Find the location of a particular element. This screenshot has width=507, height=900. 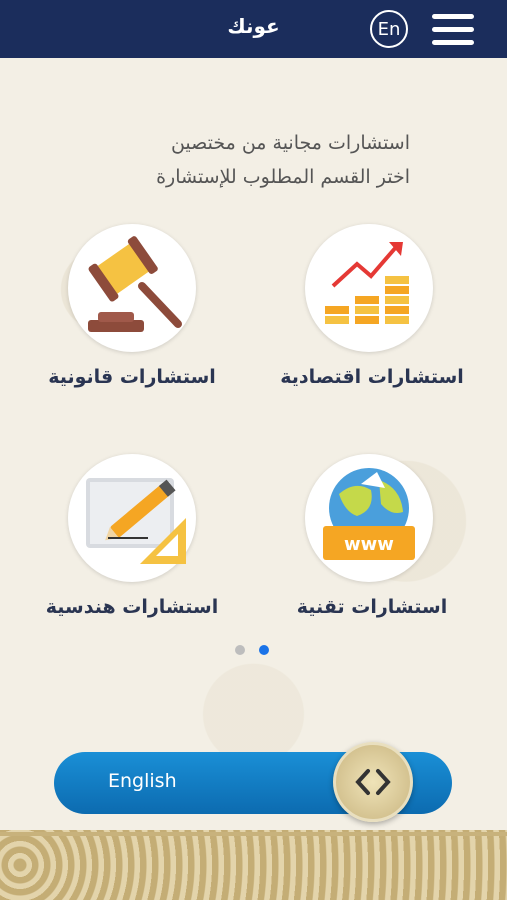

category-economic-card is located at coordinates (369, 288).